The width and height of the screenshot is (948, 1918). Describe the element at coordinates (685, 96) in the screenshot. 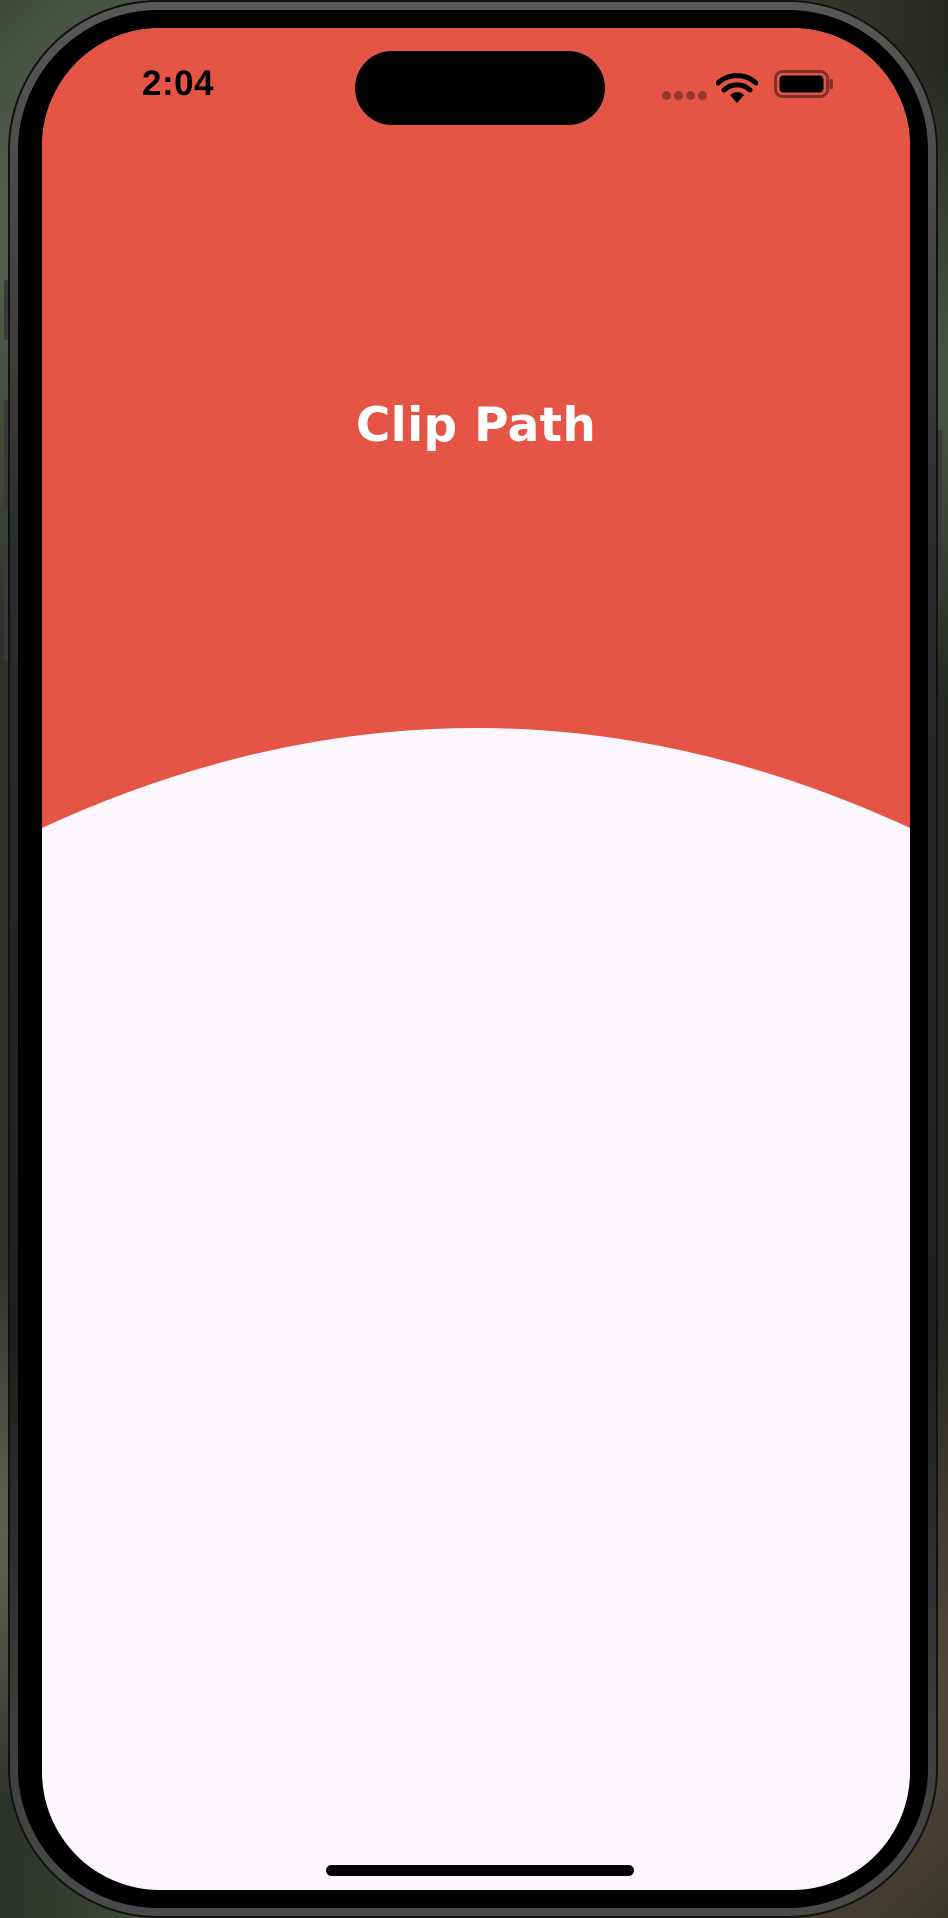

I see `signal-dots-icon` at that location.